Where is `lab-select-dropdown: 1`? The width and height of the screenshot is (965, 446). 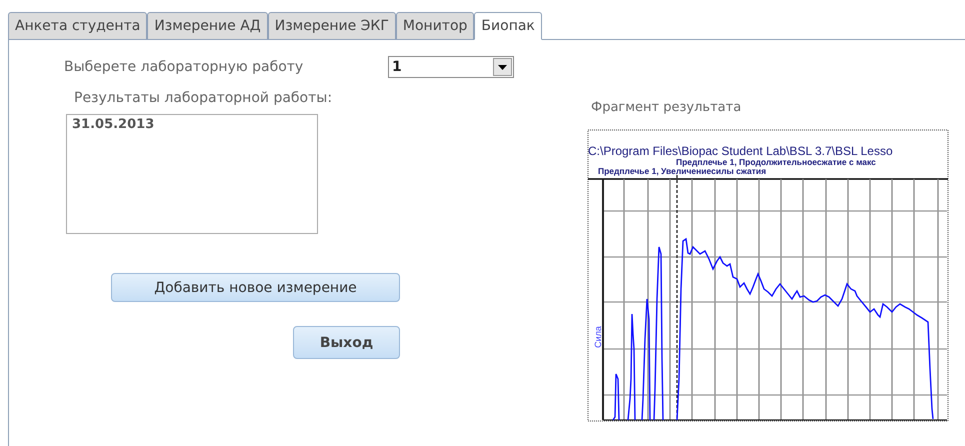
lab-select-dropdown: 1 is located at coordinates (451, 67).